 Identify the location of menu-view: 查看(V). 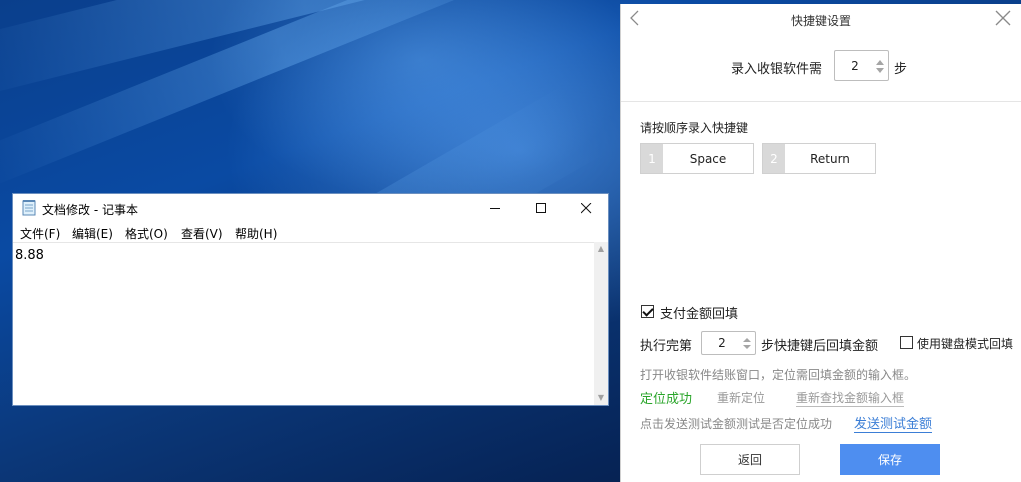
(202, 233).